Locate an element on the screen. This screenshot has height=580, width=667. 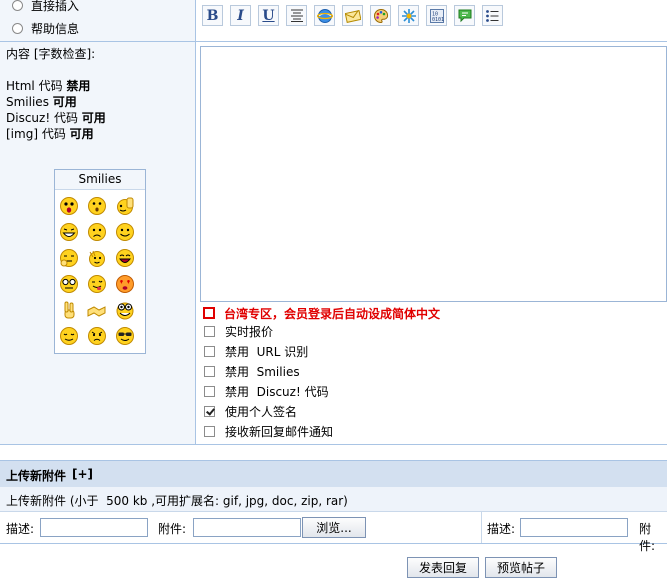
disable-discuz-label: 禁用 Discuz! 代码 is located at coordinates (277, 391).